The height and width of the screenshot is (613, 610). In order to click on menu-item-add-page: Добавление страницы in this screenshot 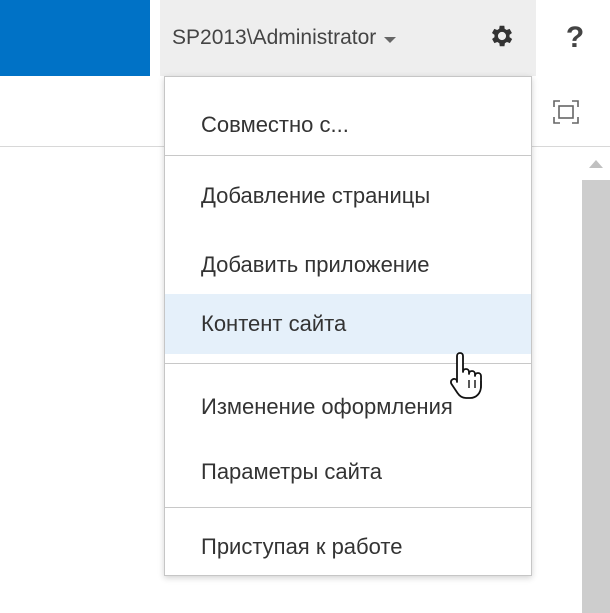, I will do `click(348, 196)`.